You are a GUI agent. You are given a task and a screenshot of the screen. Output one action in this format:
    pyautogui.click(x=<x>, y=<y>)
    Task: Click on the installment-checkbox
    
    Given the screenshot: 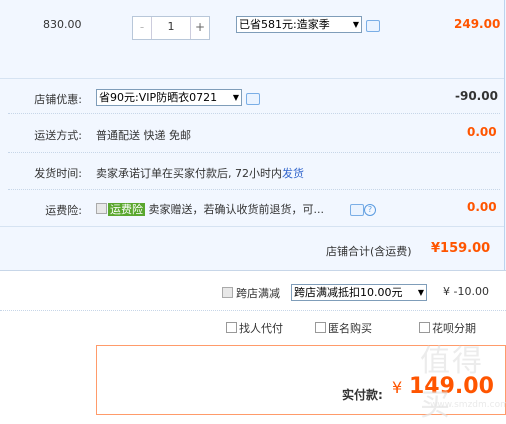 What is the action you would take?
    pyautogui.click(x=424, y=327)
    